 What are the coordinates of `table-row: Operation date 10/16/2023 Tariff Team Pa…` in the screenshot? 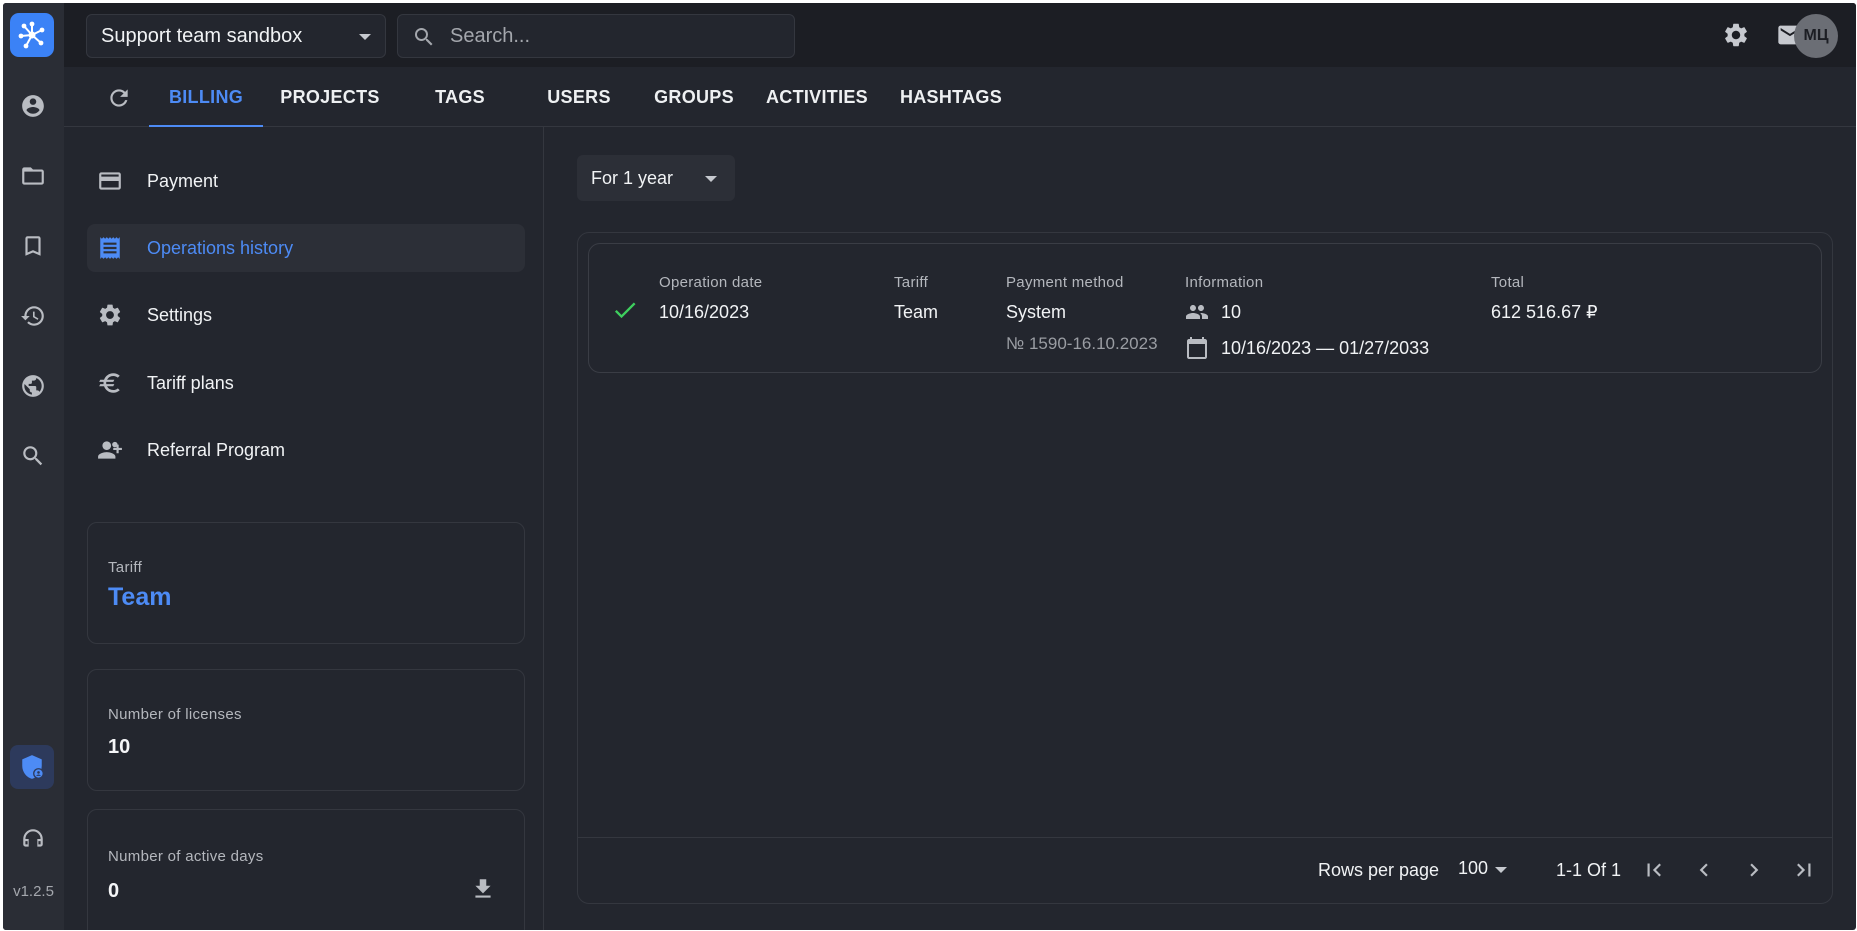 It's located at (1205, 308).